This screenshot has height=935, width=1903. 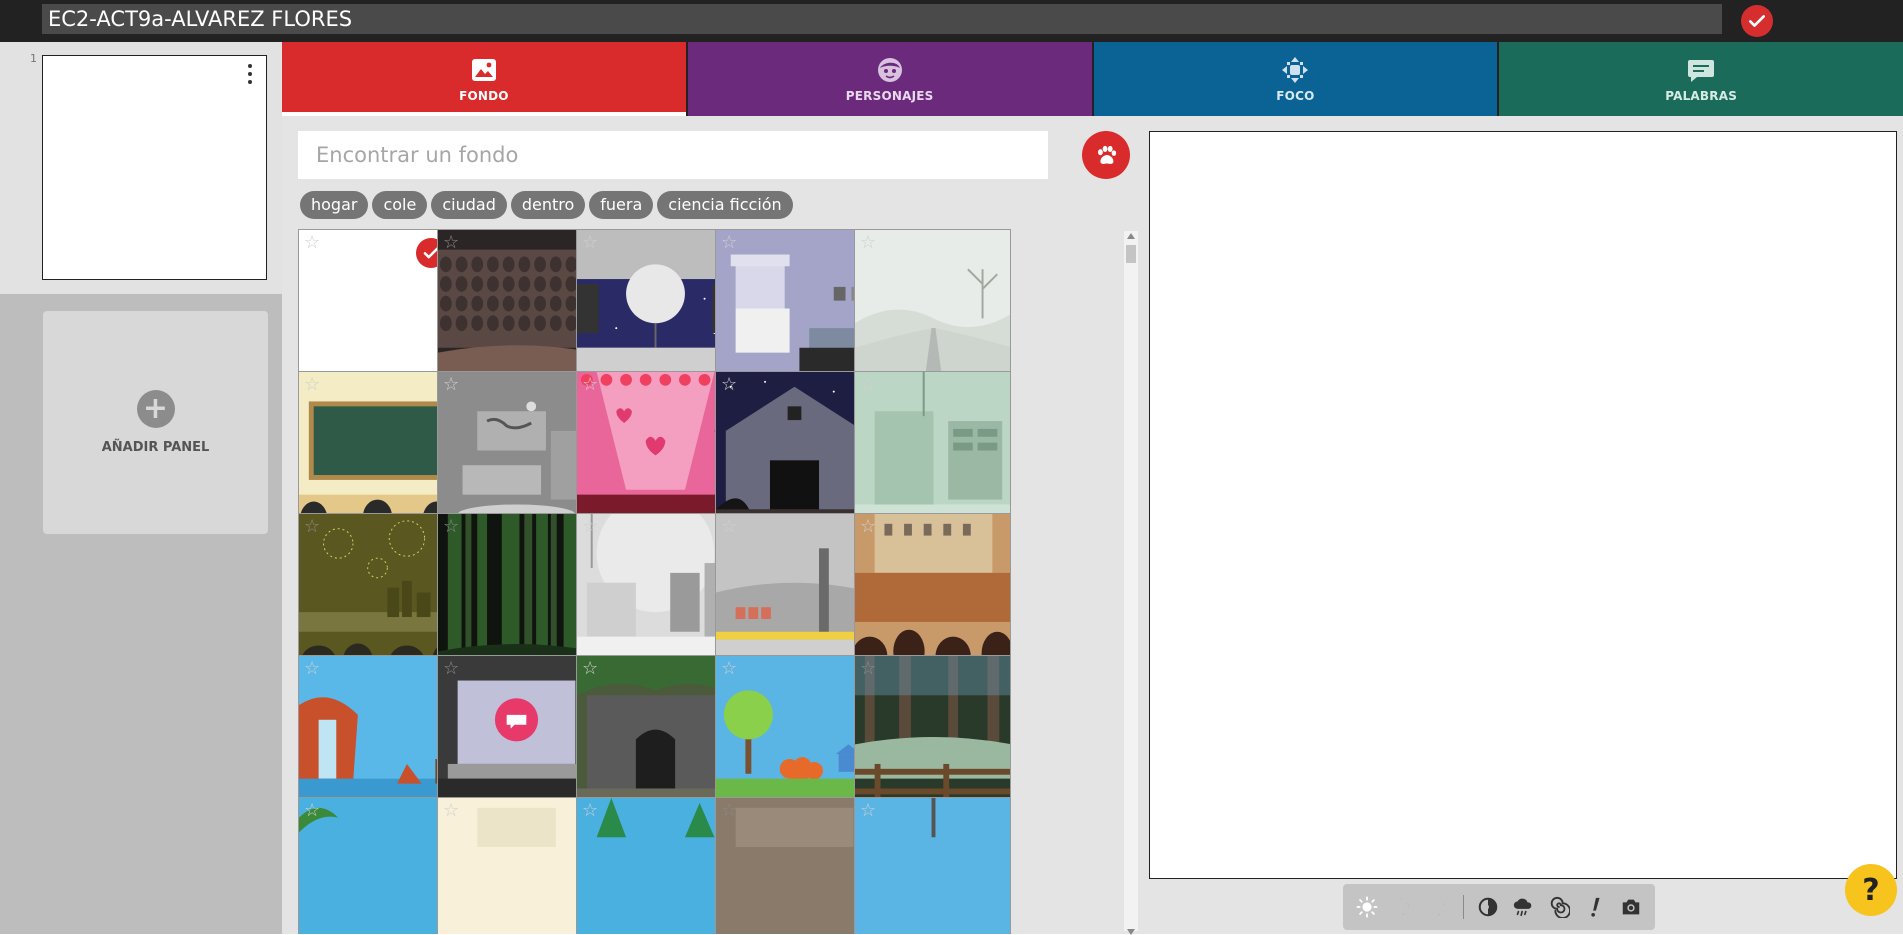 I want to click on chip-dentro: dentro, so click(x=548, y=205).